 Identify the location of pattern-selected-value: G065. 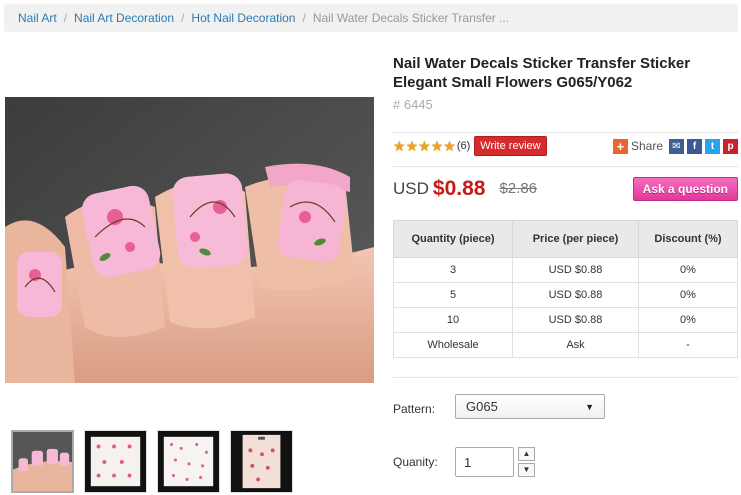
(482, 406).